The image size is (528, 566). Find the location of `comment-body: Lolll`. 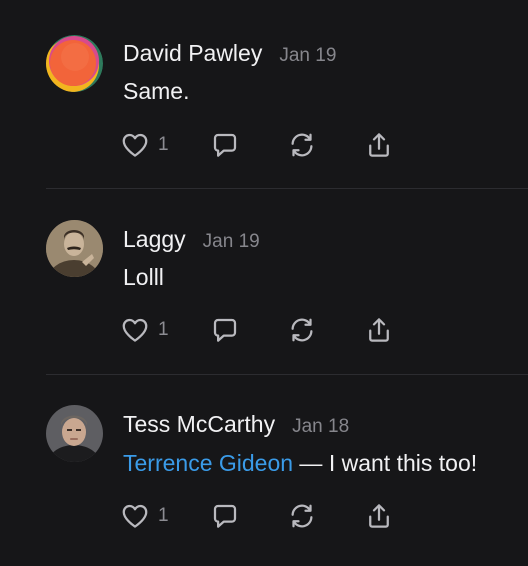

comment-body: Lolll is located at coordinates (143, 277).